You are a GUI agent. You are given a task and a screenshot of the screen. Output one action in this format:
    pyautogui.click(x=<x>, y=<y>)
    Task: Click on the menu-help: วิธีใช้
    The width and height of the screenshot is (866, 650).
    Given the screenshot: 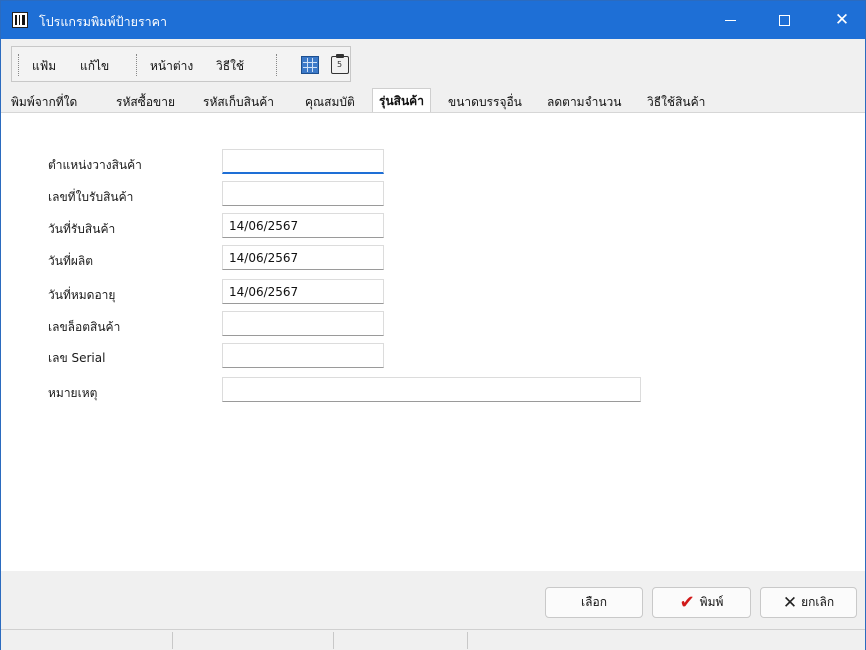 What is the action you would take?
    pyautogui.click(x=230, y=66)
    